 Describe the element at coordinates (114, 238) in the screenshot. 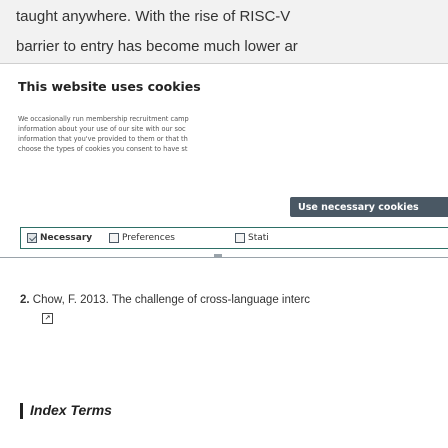

I see `checkbox-preferences` at that location.